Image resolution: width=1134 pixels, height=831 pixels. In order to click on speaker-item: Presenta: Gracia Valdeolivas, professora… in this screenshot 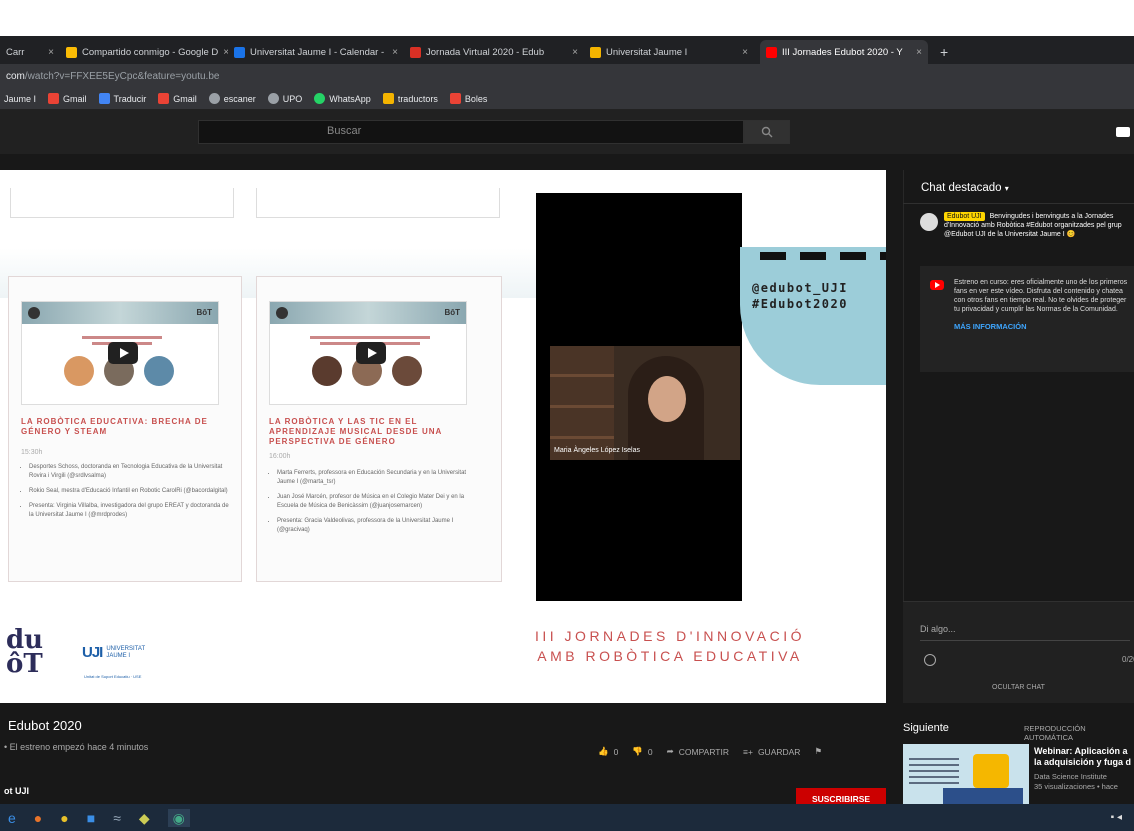, I will do `click(379, 526)`.